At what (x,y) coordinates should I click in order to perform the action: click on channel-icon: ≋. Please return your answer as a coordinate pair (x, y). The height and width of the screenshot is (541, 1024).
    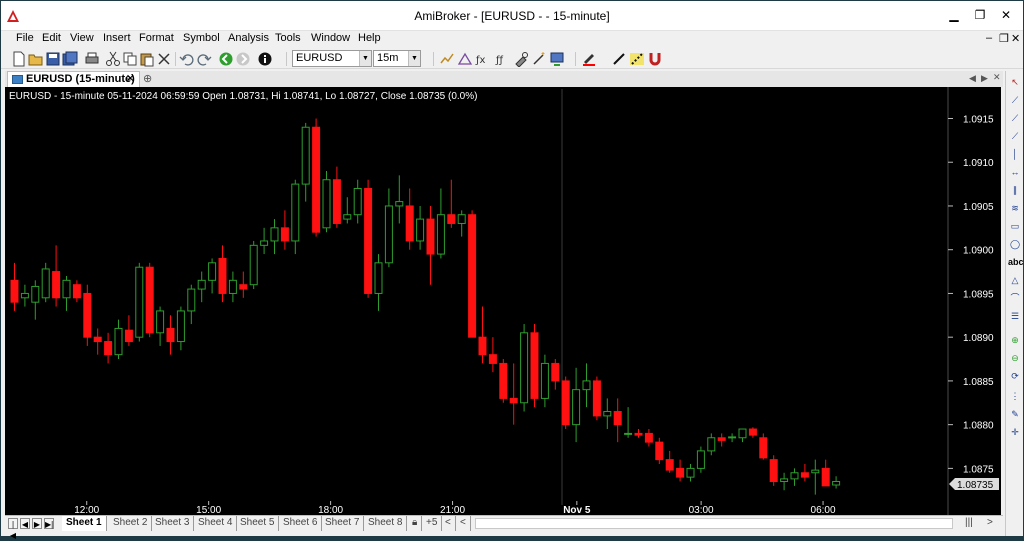
    Looking at the image, I should click on (1015, 208).